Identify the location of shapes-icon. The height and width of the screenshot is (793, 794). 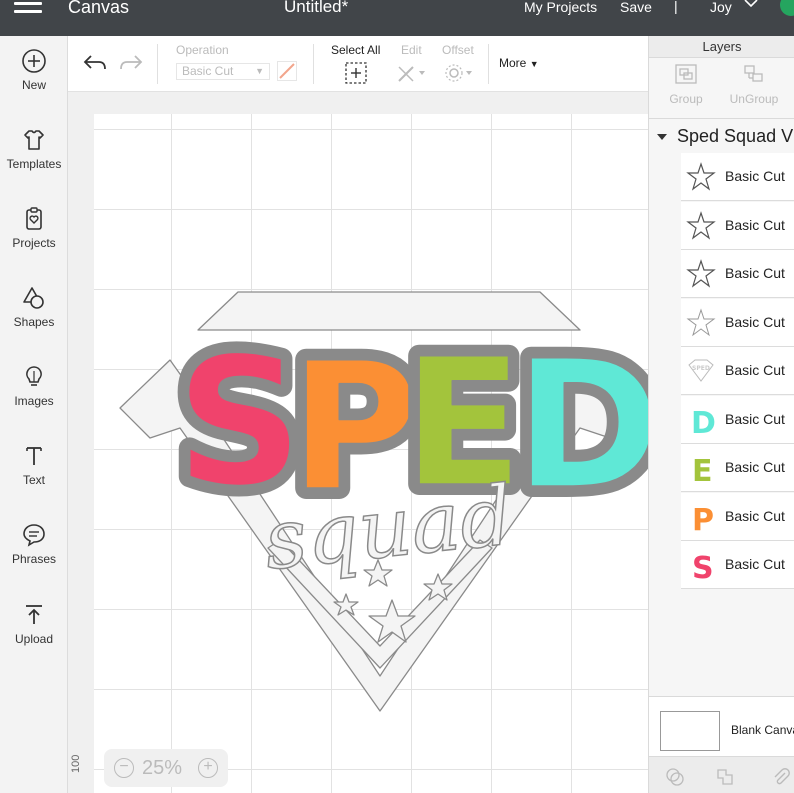
(33, 298).